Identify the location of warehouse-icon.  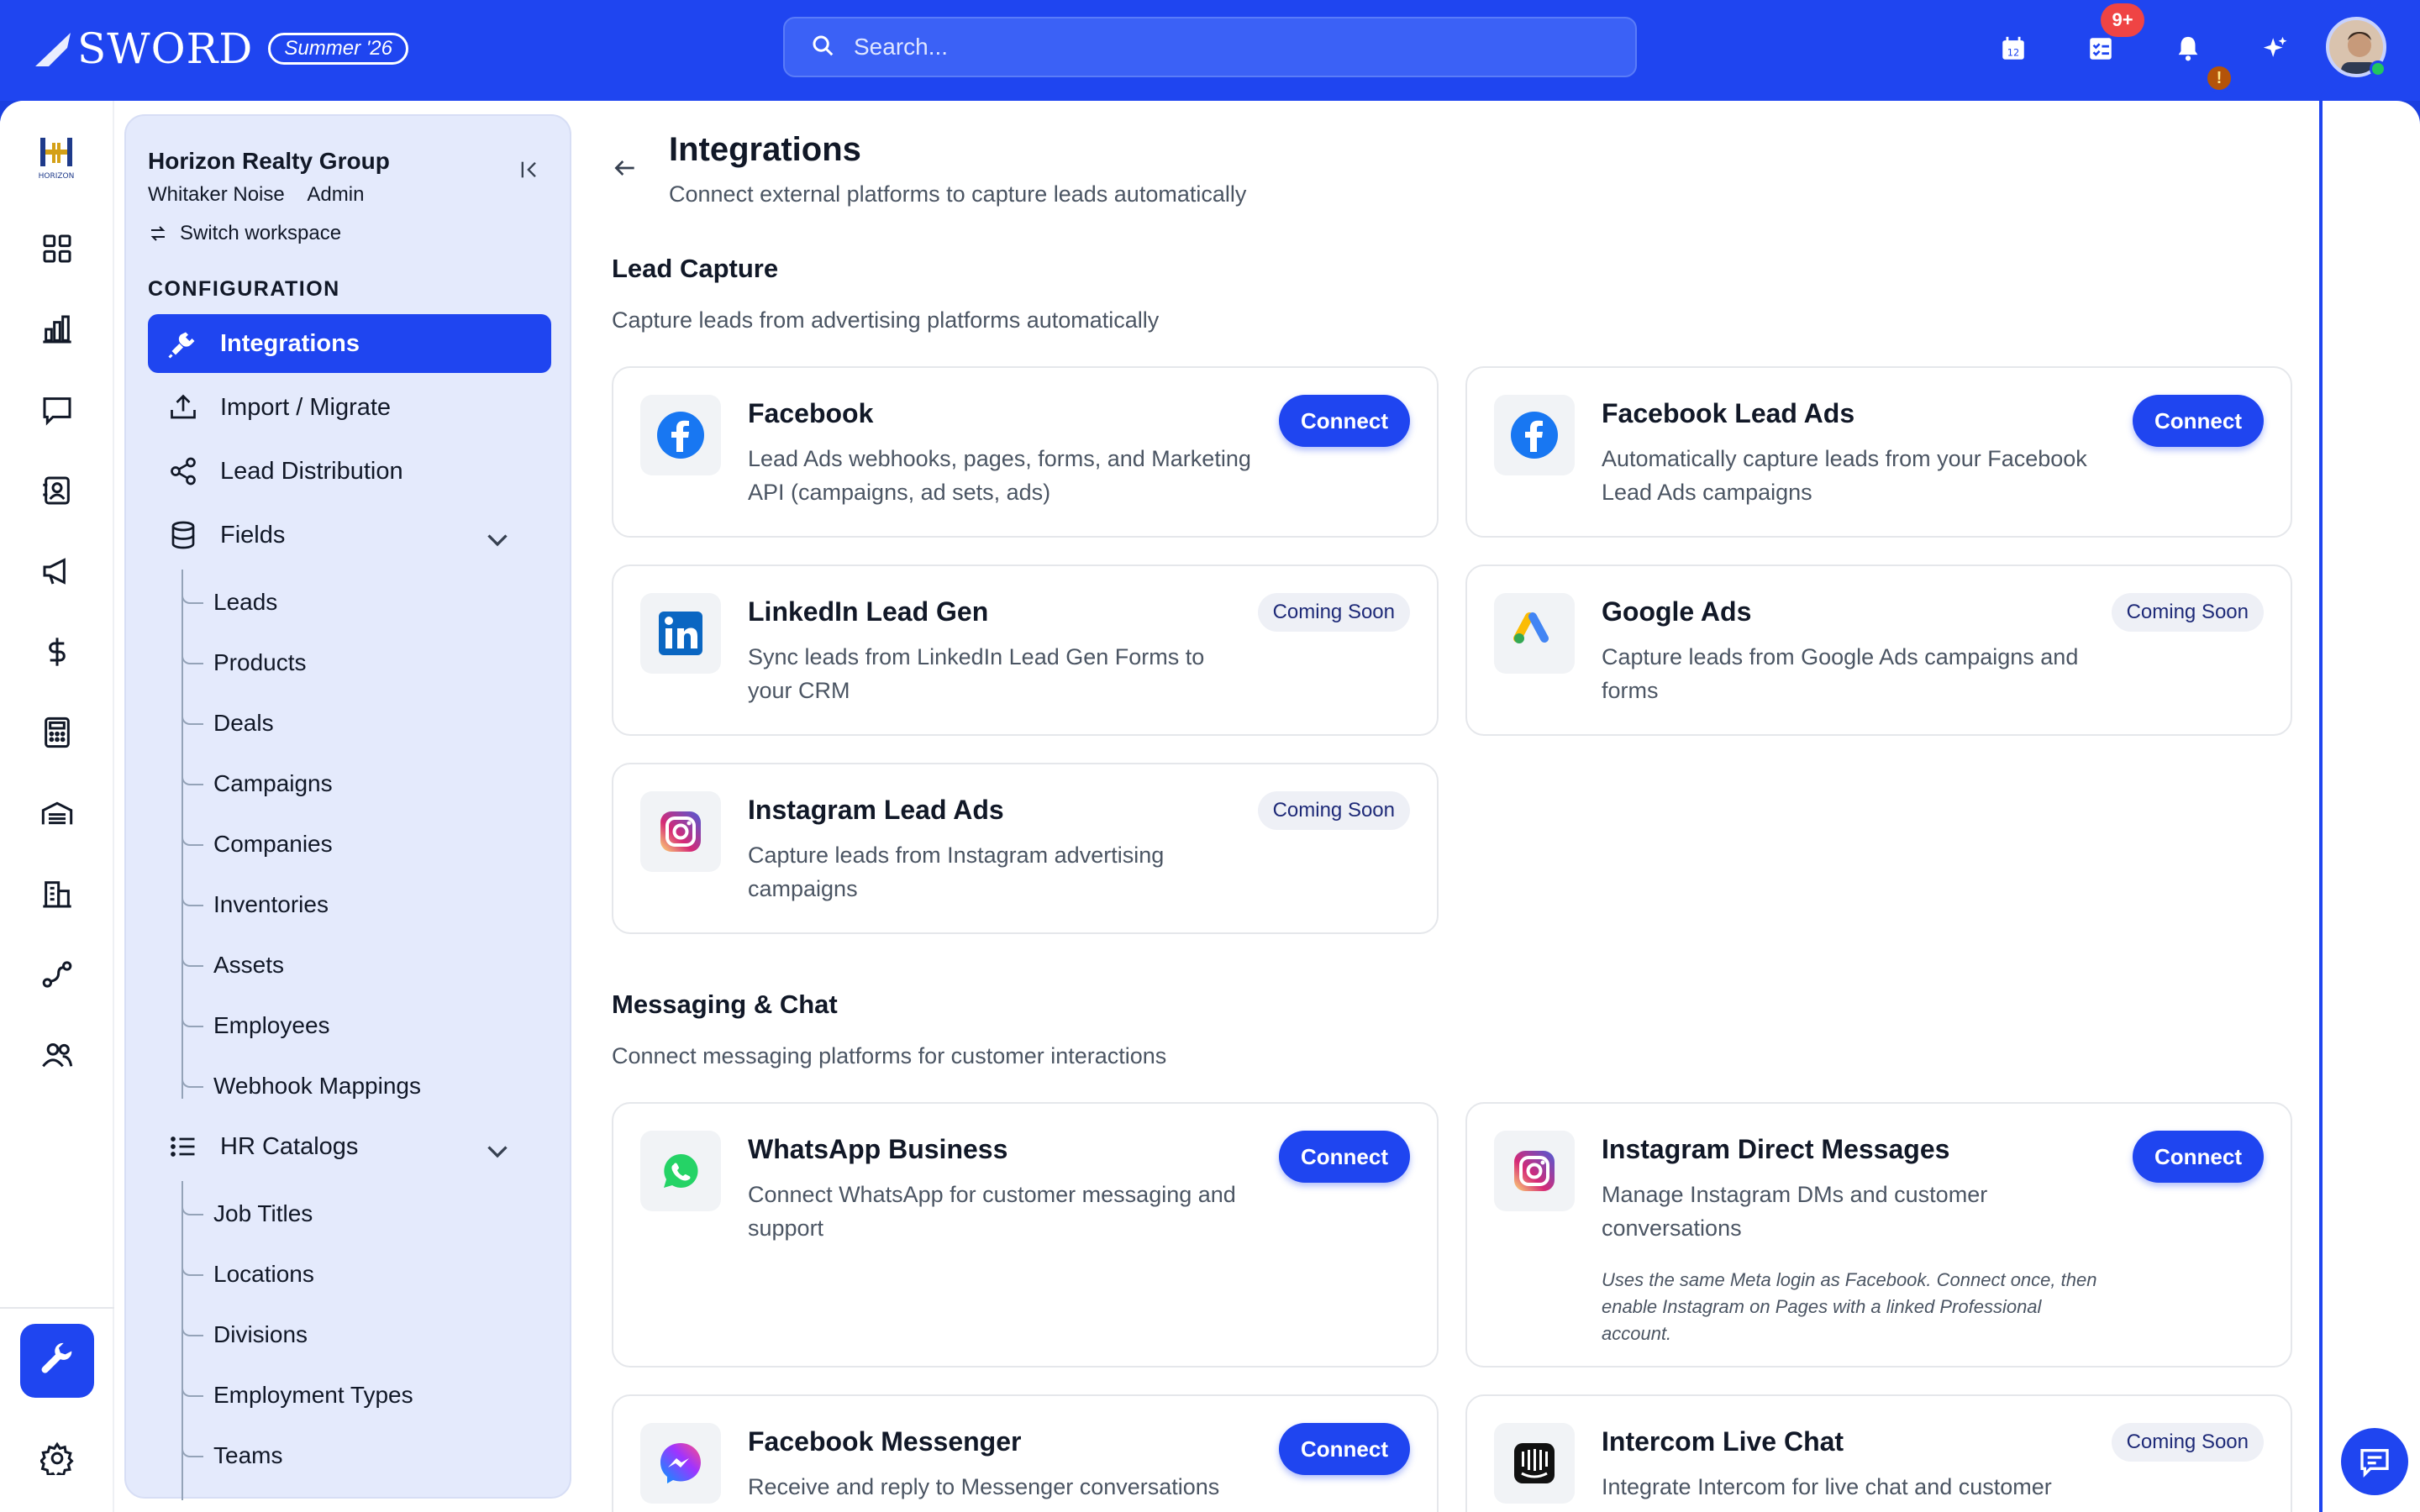
(57, 813).